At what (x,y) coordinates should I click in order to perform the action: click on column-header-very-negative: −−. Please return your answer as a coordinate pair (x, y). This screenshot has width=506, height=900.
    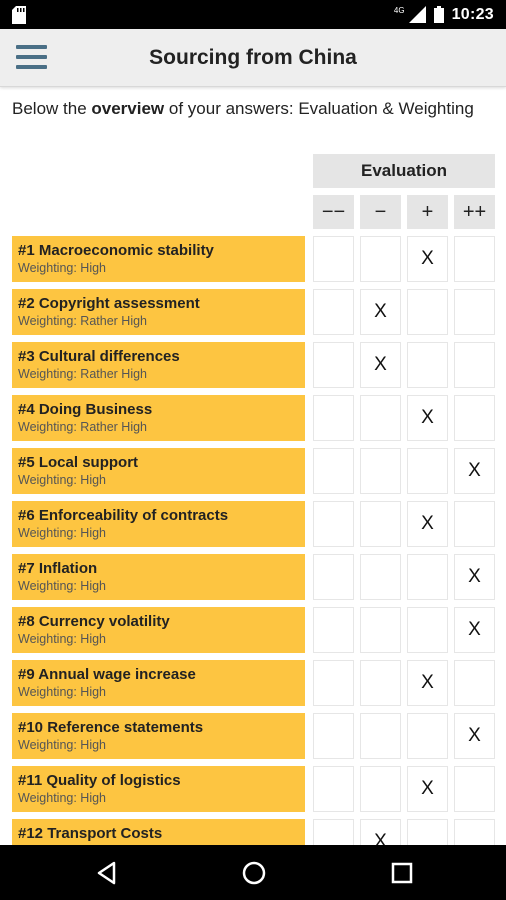
    Looking at the image, I should click on (333, 212).